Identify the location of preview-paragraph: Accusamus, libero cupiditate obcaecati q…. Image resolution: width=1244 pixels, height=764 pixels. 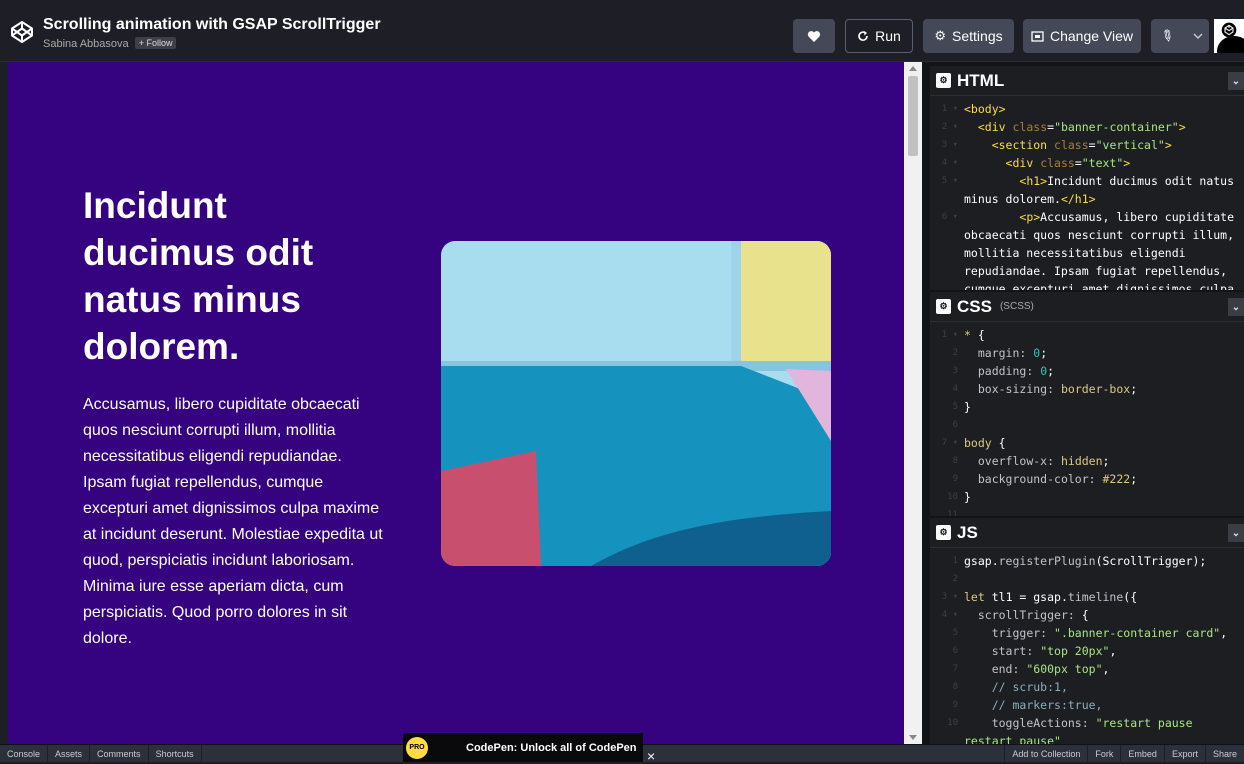
(233, 521).